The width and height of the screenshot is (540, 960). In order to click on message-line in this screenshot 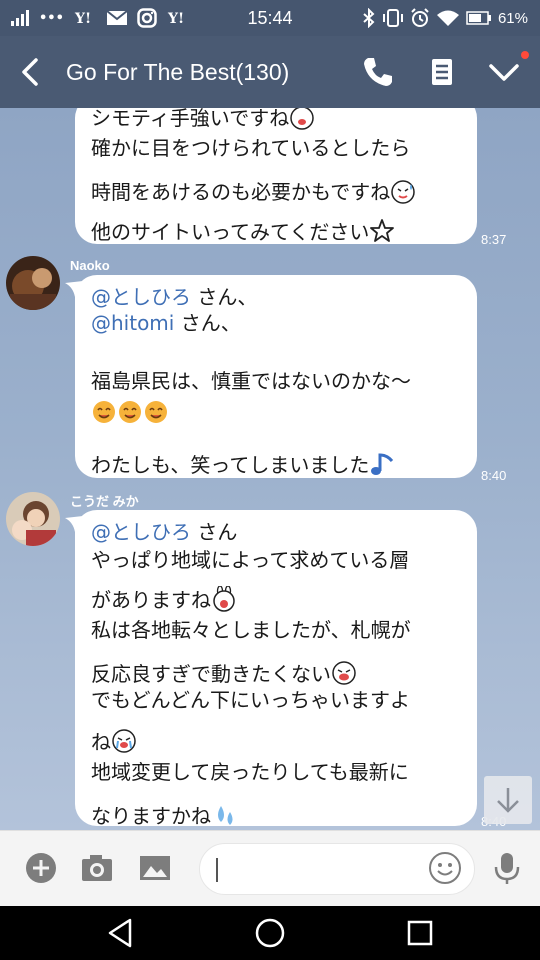, I will do `click(284, 414)`.